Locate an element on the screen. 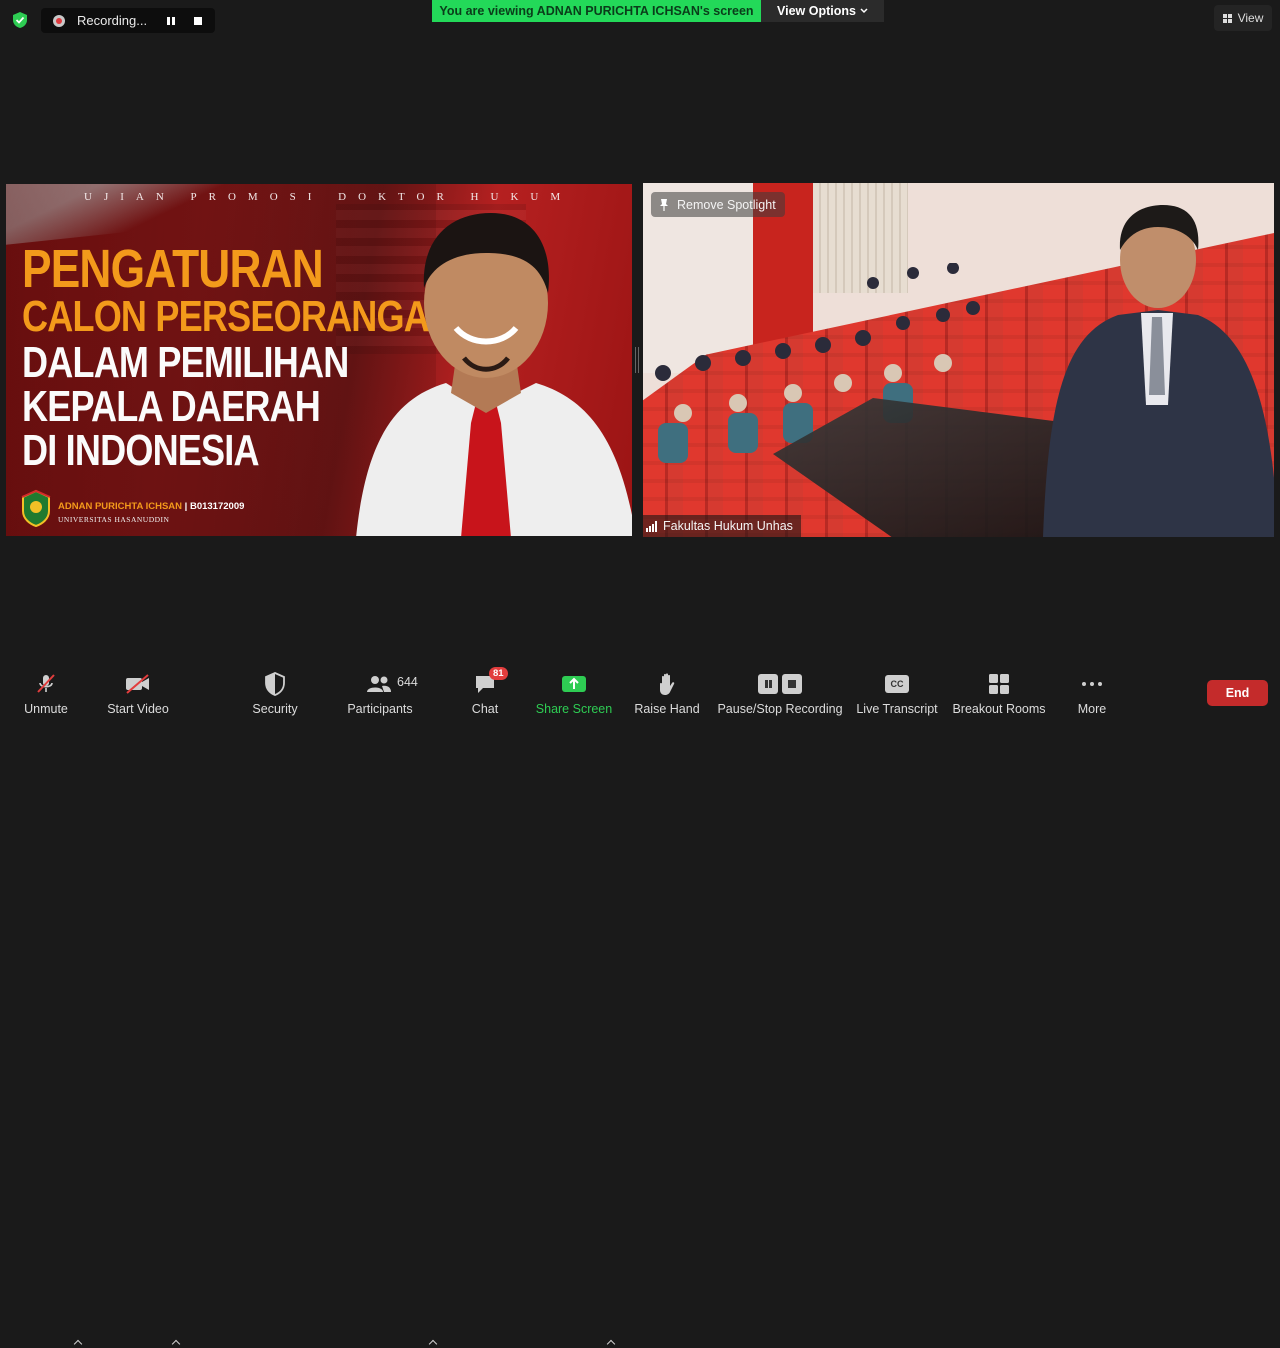 The width and height of the screenshot is (1280, 1348). live-transcript-label: Live Transcript is located at coordinates (897, 709).